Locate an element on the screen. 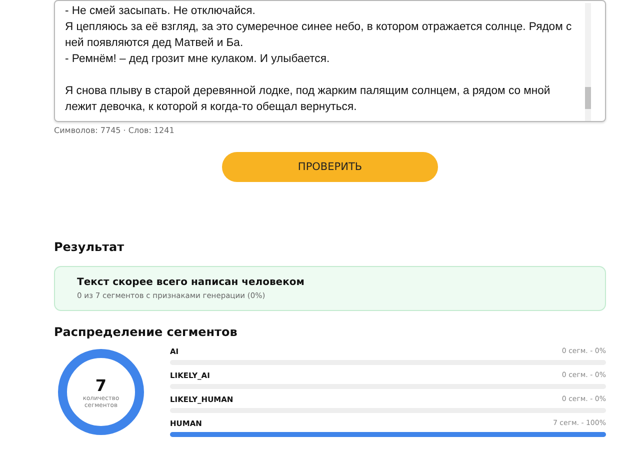 This screenshot has width=640, height=467. check-button: ПРОВЕРИТЬ is located at coordinates (330, 167).